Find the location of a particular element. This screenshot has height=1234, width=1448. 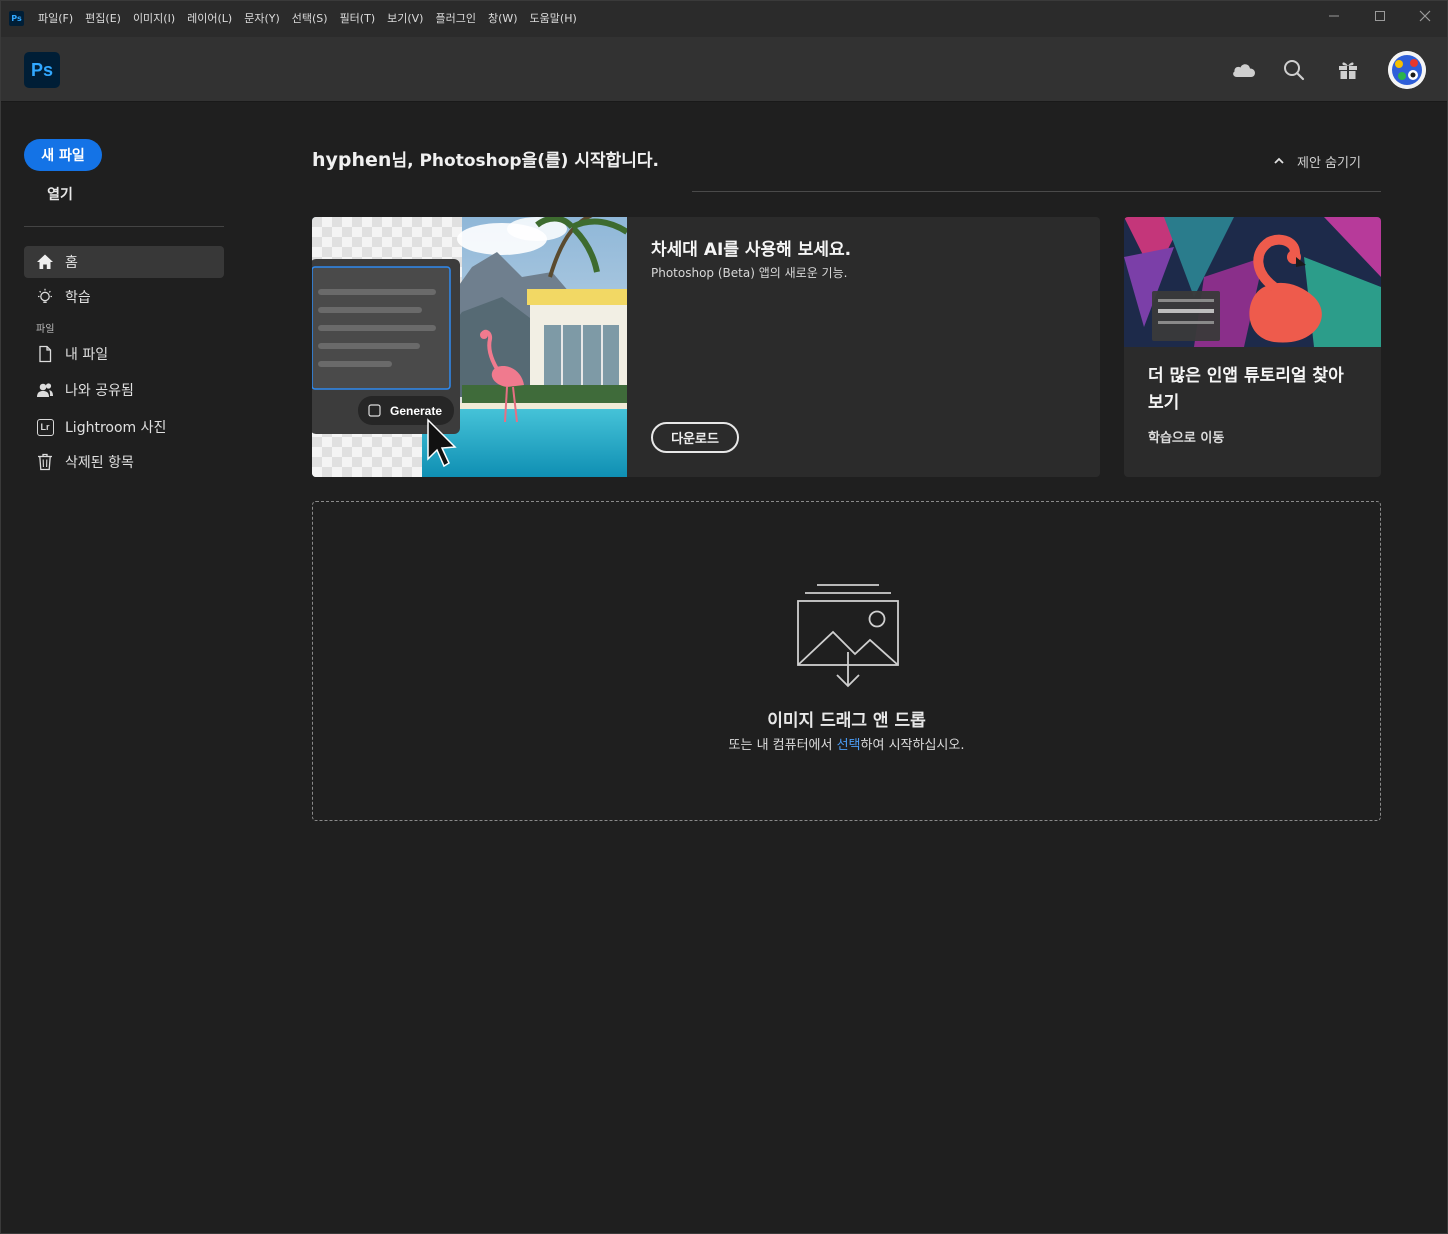

drop-zone-title: 이미지 드래그 앤 드롭 is located at coordinates (846, 721).